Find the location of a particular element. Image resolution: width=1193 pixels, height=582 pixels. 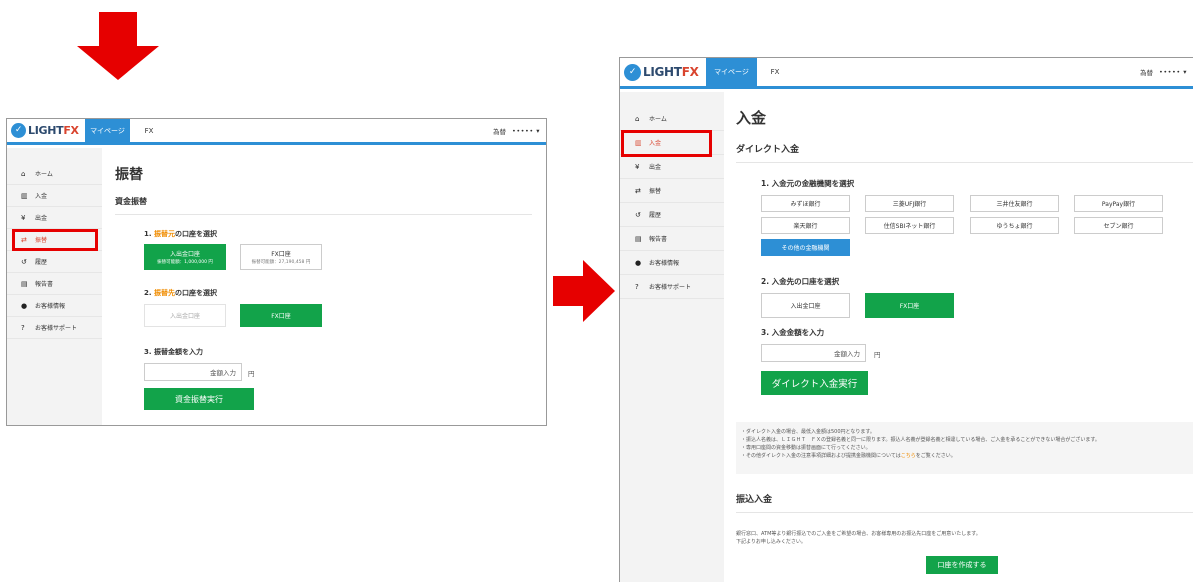

section-transfer-title: 振込入金 is located at coordinates (754, 500).